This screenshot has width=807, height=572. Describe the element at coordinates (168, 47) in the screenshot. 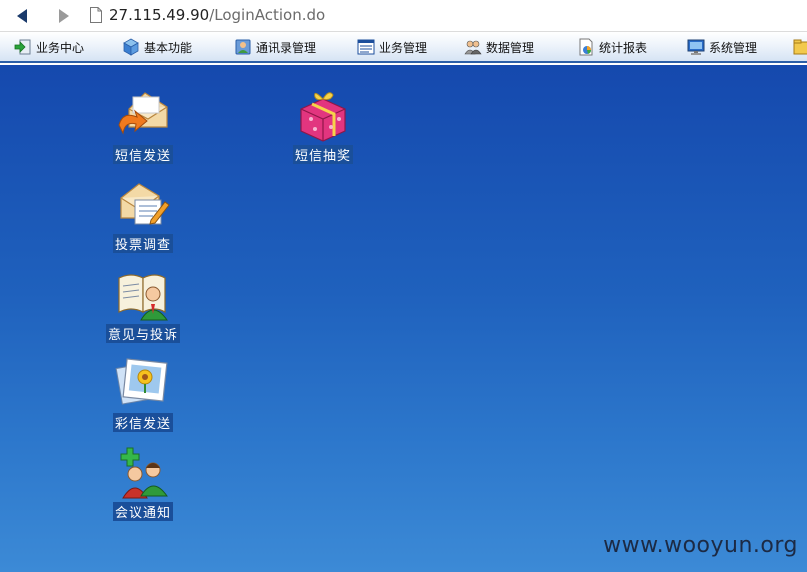

I see `menu-label: 基本功能` at that location.